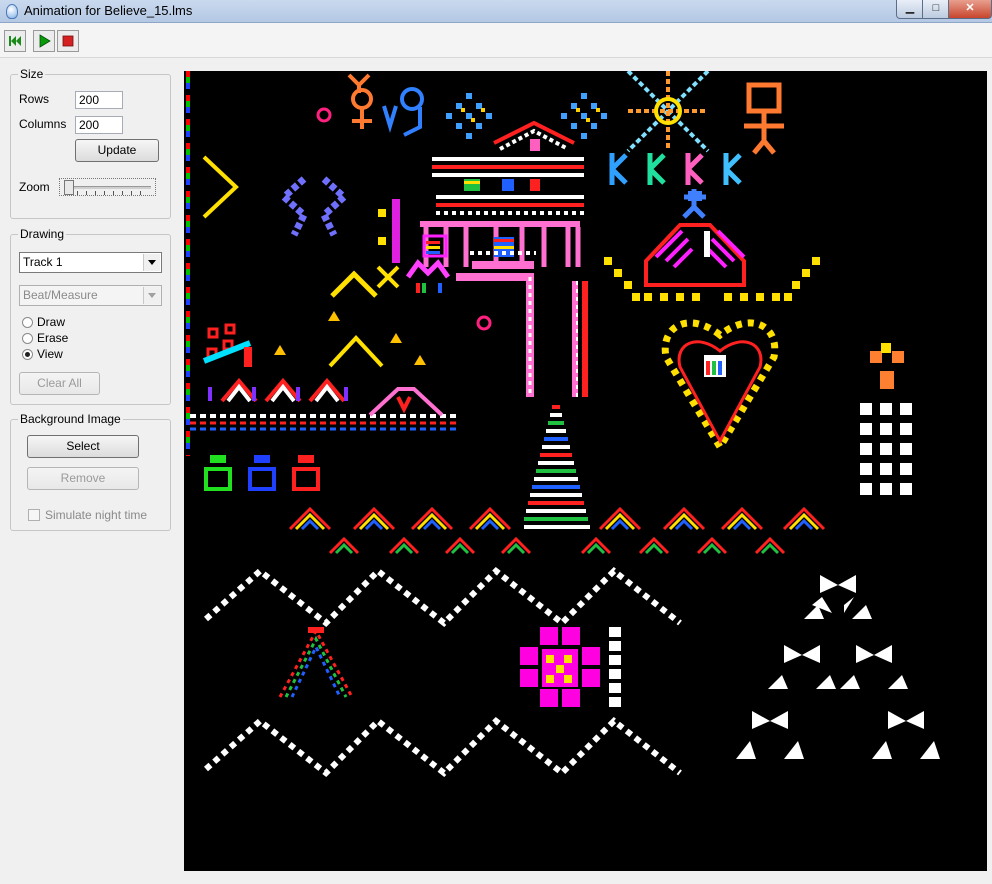 The width and height of the screenshot is (992, 884). I want to click on view-radio-label: View, so click(50, 354).